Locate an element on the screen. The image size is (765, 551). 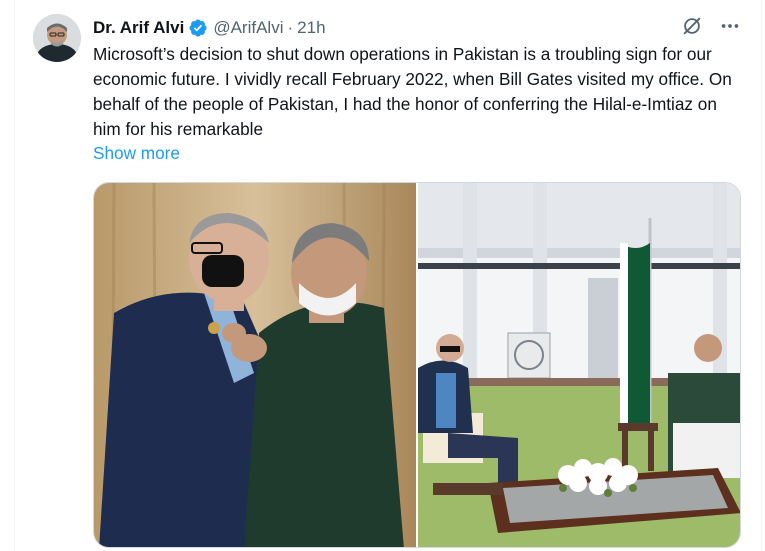
avatar-image is located at coordinates (57, 38).